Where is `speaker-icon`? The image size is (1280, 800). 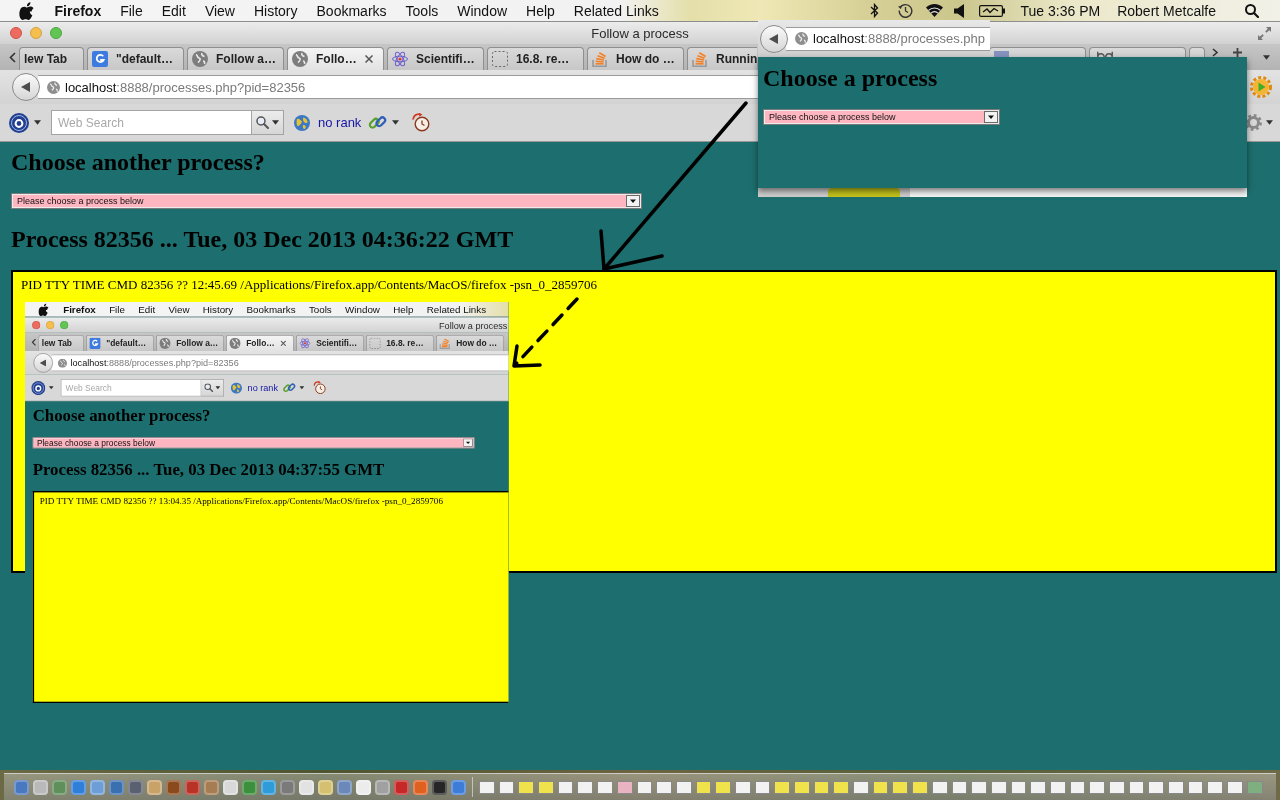
speaker-icon is located at coordinates (958, 10).